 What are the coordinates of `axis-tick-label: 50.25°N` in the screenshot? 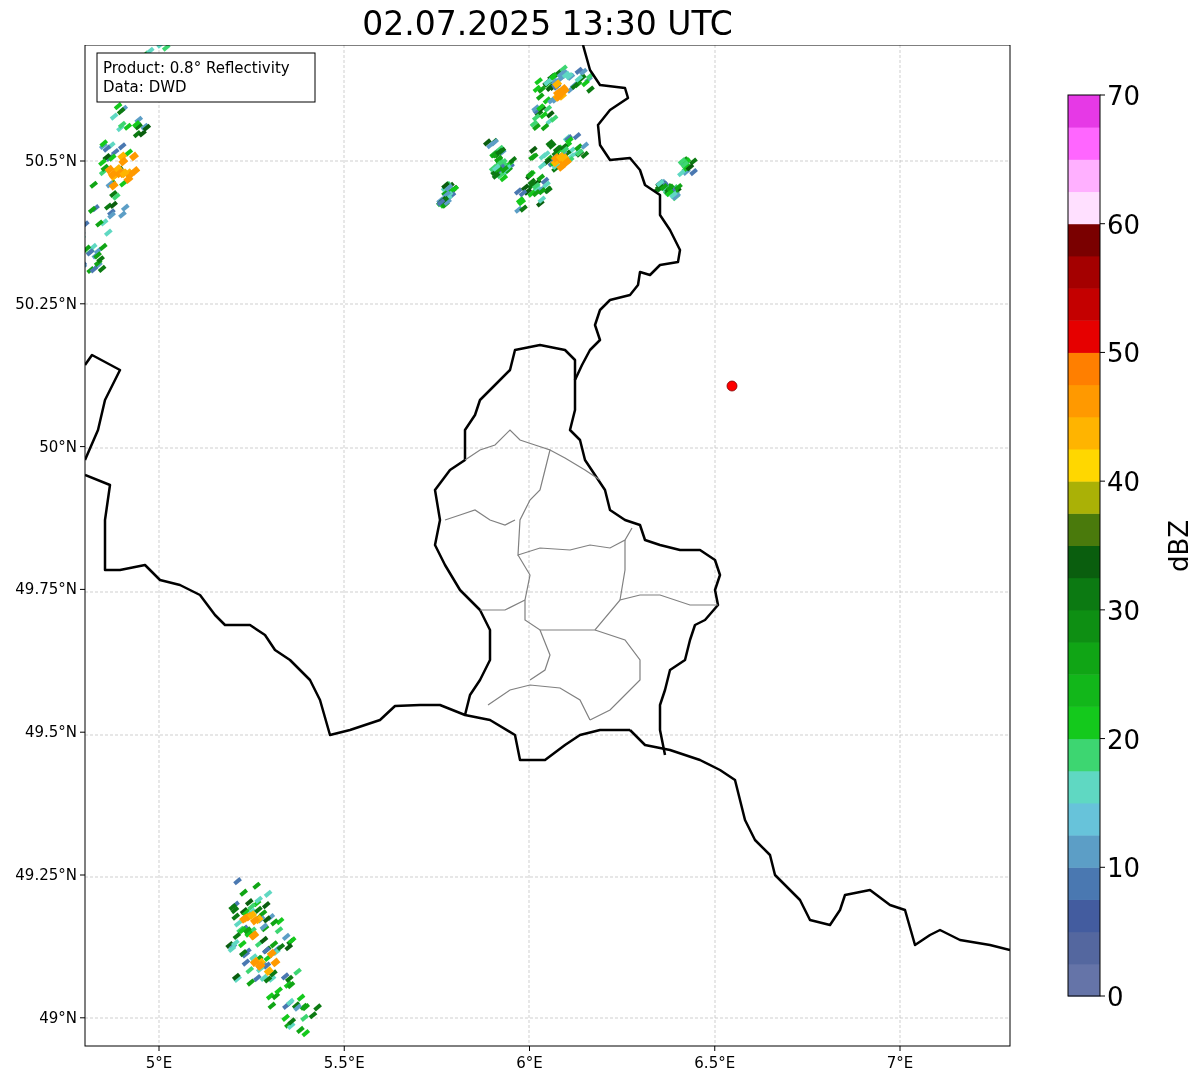 It's located at (46, 303).